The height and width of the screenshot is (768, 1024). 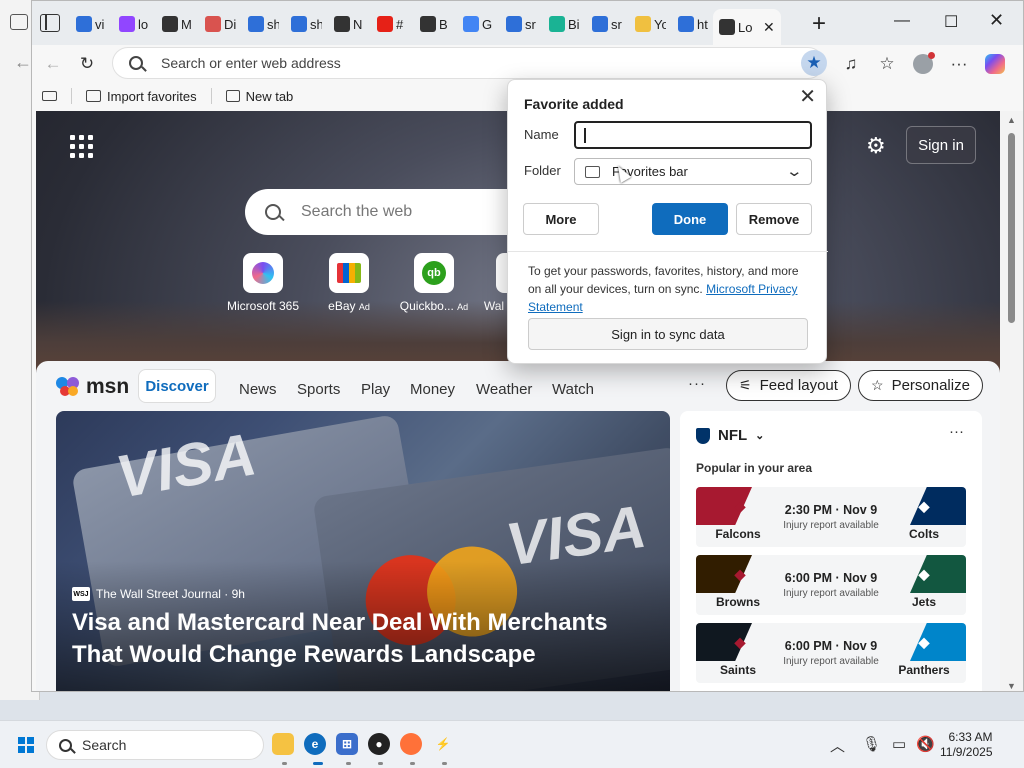 What do you see at coordinates (788, 385) in the screenshot?
I see `feed-layout-button: ⚟ Feed layout` at bounding box center [788, 385].